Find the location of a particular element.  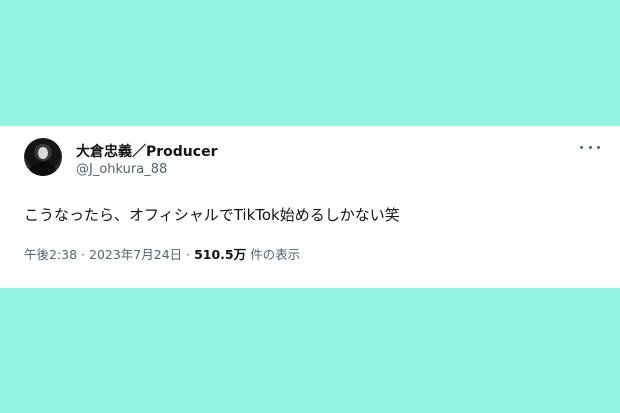

tweet-time: 午後2:38 is located at coordinates (50, 254).